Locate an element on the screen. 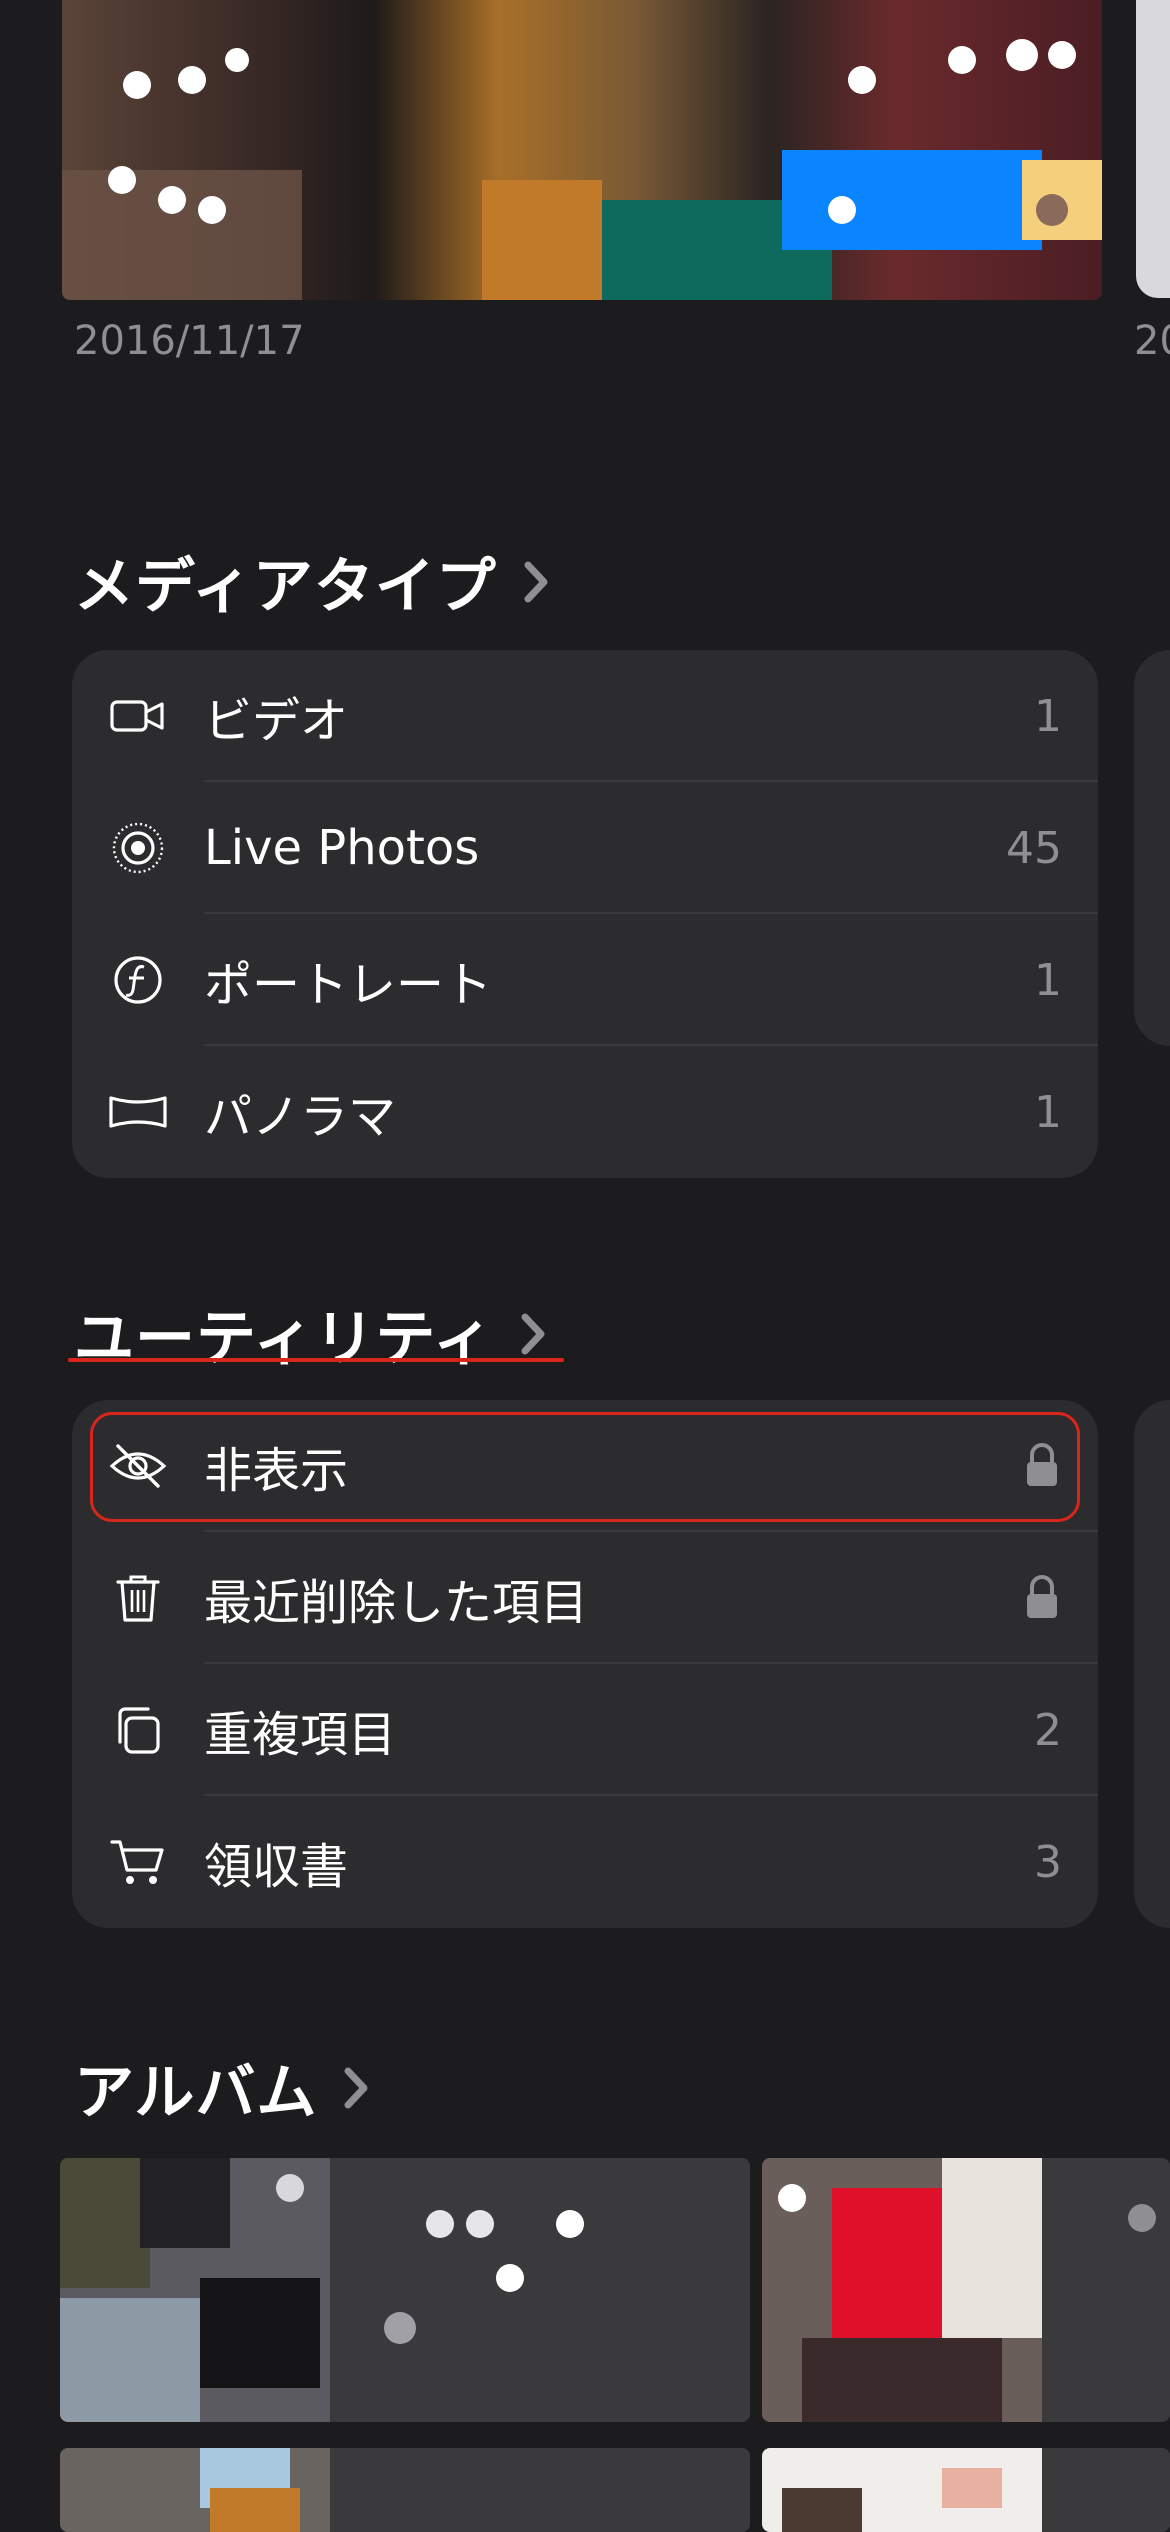  eye-slash-icon is located at coordinates (138, 1466).